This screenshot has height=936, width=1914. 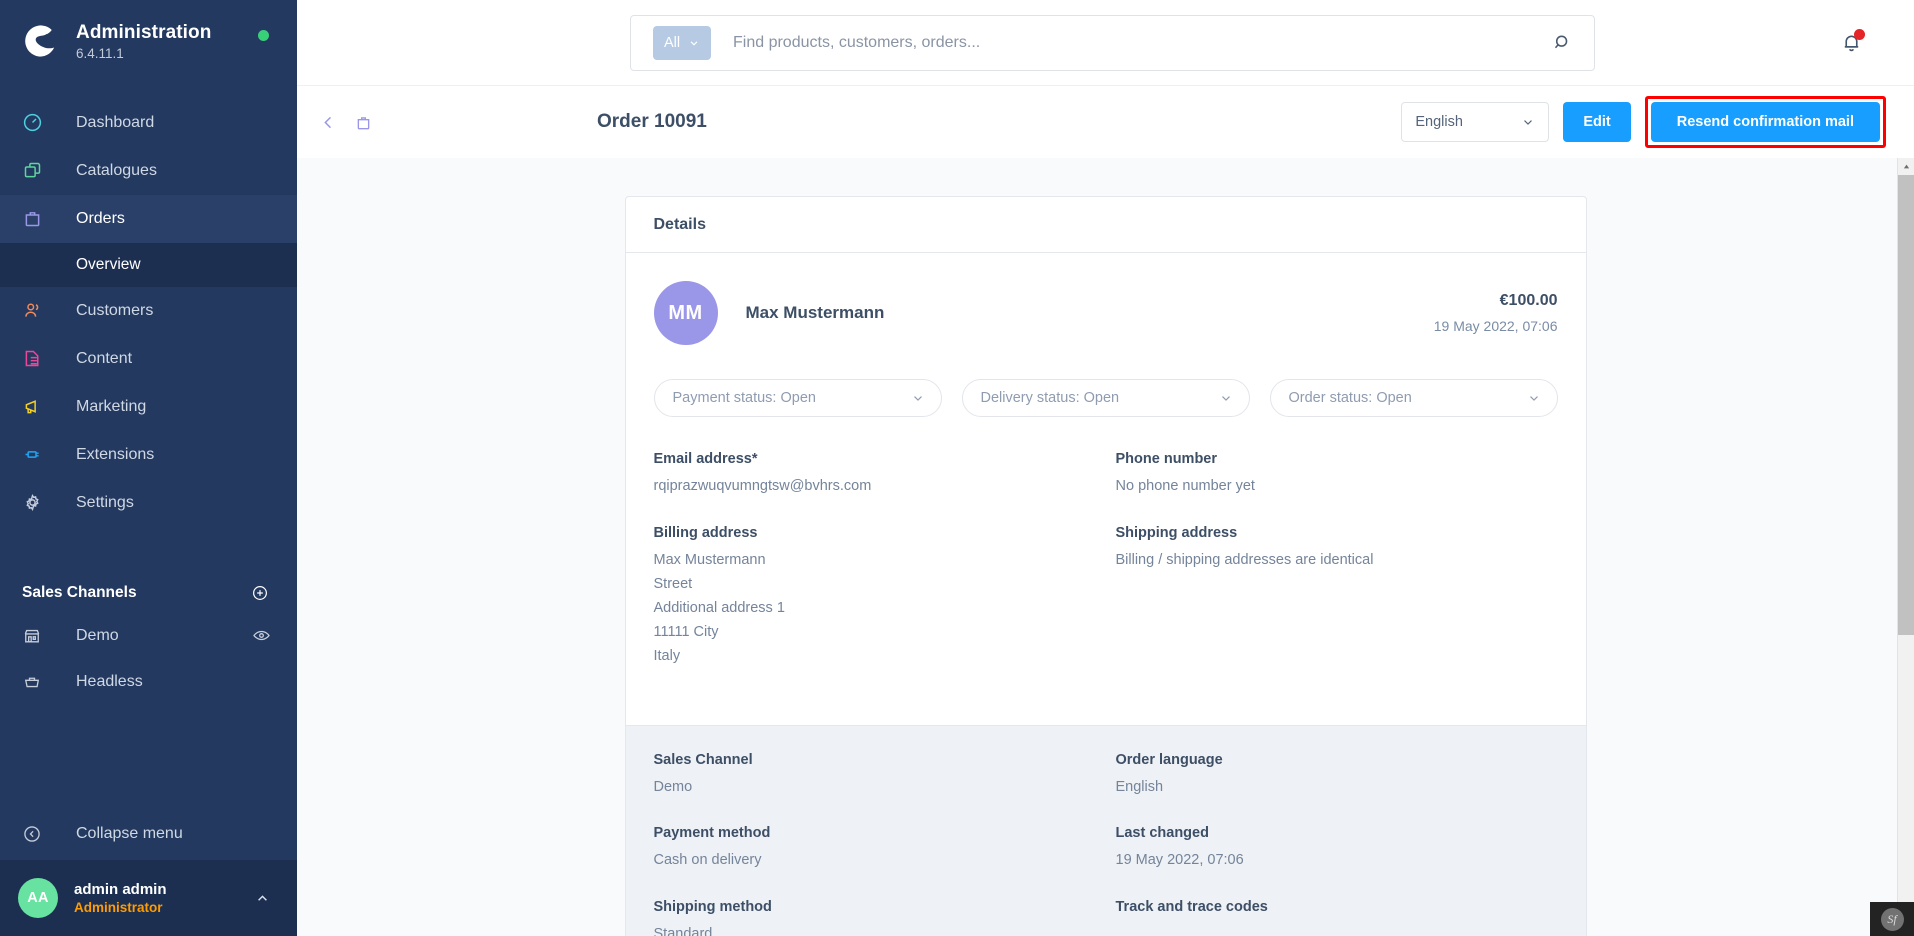 What do you see at coordinates (672, 42) in the screenshot?
I see `search-scope-label: All` at bounding box center [672, 42].